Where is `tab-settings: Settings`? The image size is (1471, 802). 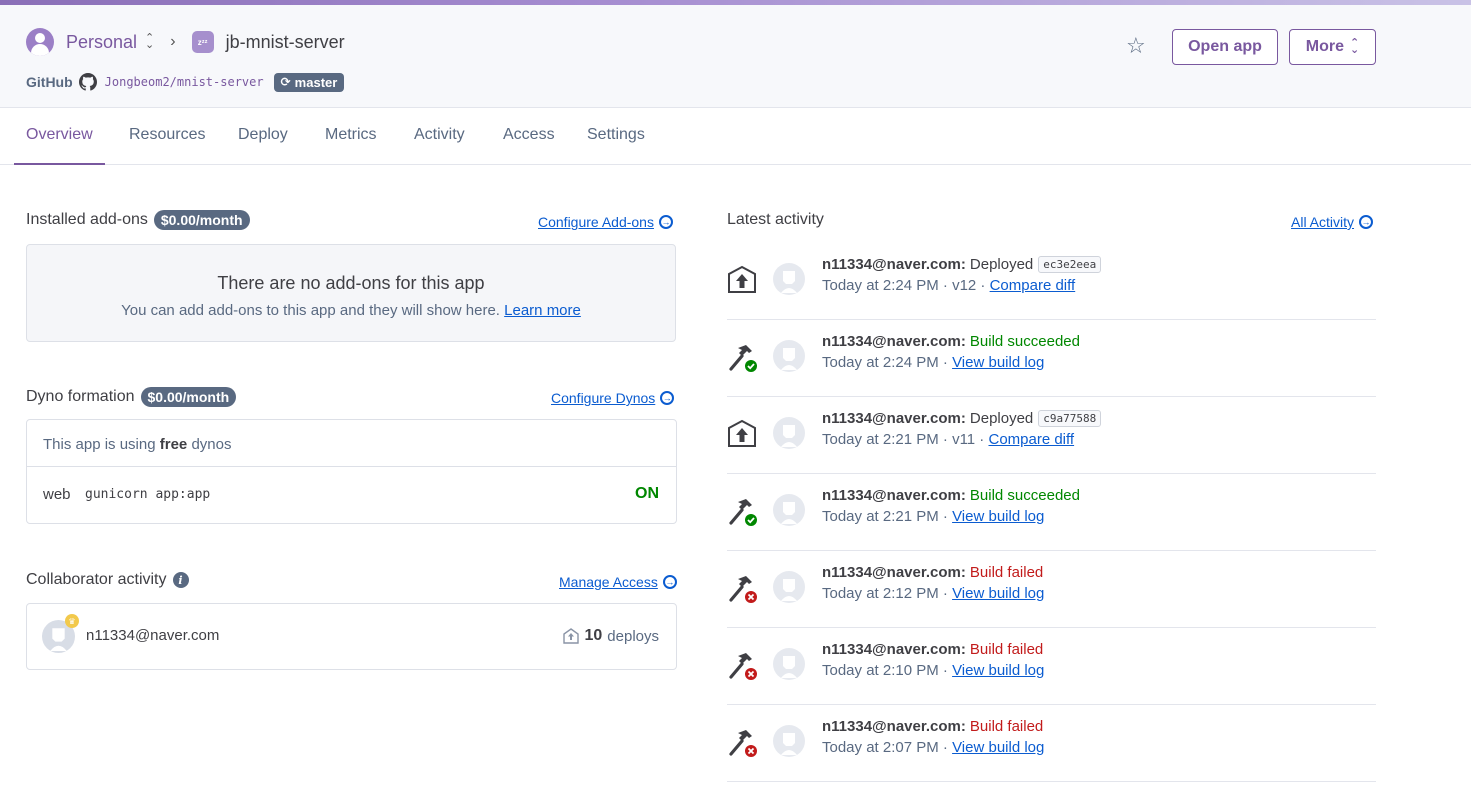 tab-settings: Settings is located at coordinates (616, 135).